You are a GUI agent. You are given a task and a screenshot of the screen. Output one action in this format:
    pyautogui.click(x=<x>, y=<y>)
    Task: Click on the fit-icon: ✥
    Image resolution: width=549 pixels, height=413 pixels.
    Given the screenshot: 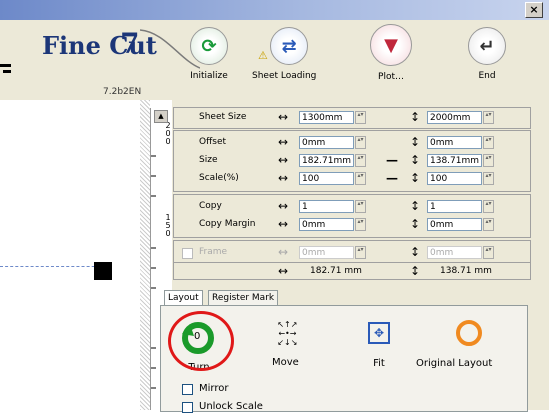 What is the action you would take?
    pyautogui.click(x=379, y=333)
    